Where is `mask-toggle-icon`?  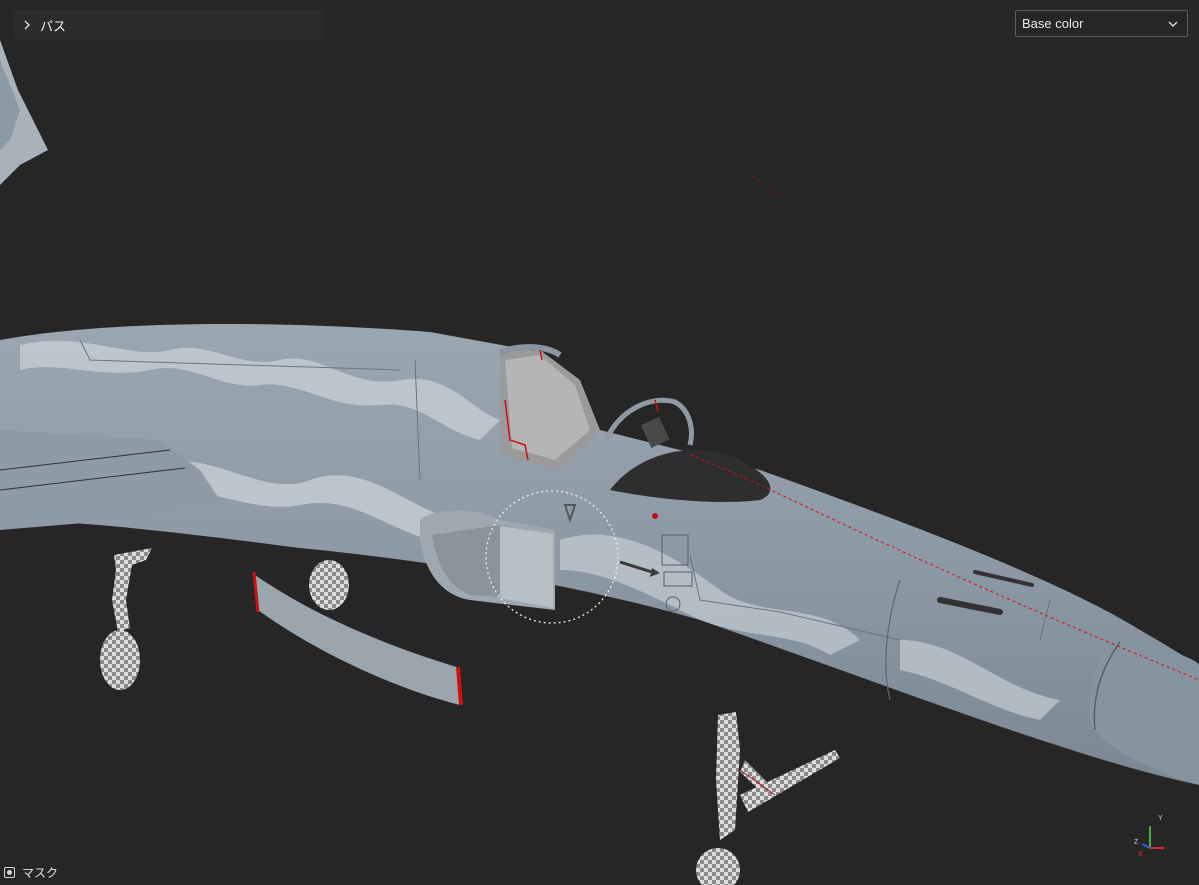
mask-toggle-icon is located at coordinates (9, 872).